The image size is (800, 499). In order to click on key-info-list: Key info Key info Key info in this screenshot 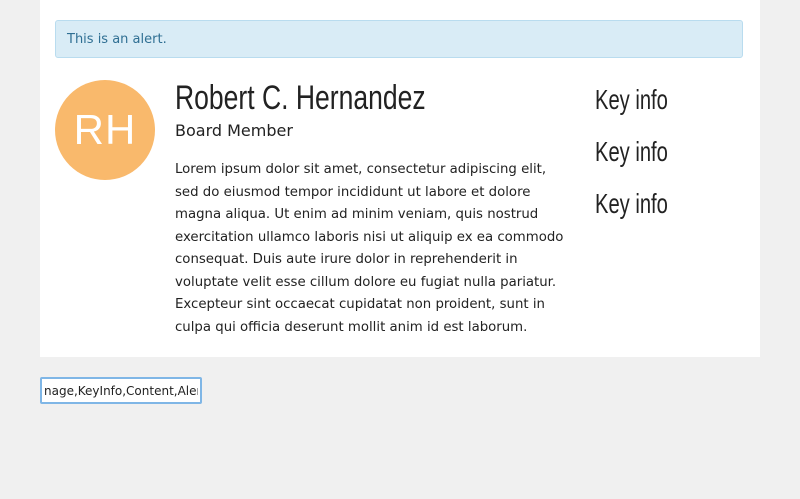, I will do `click(670, 160)`.